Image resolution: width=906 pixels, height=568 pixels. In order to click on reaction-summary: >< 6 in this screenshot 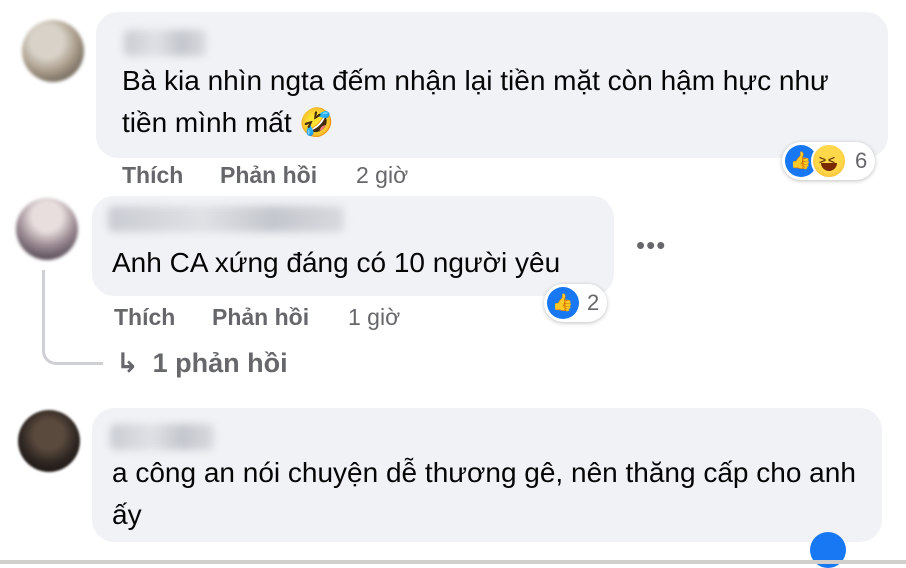, I will do `click(829, 161)`.